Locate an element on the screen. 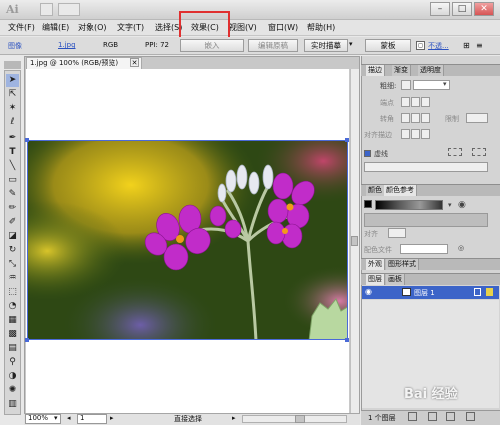  square-cap-icon is located at coordinates (425, 102).